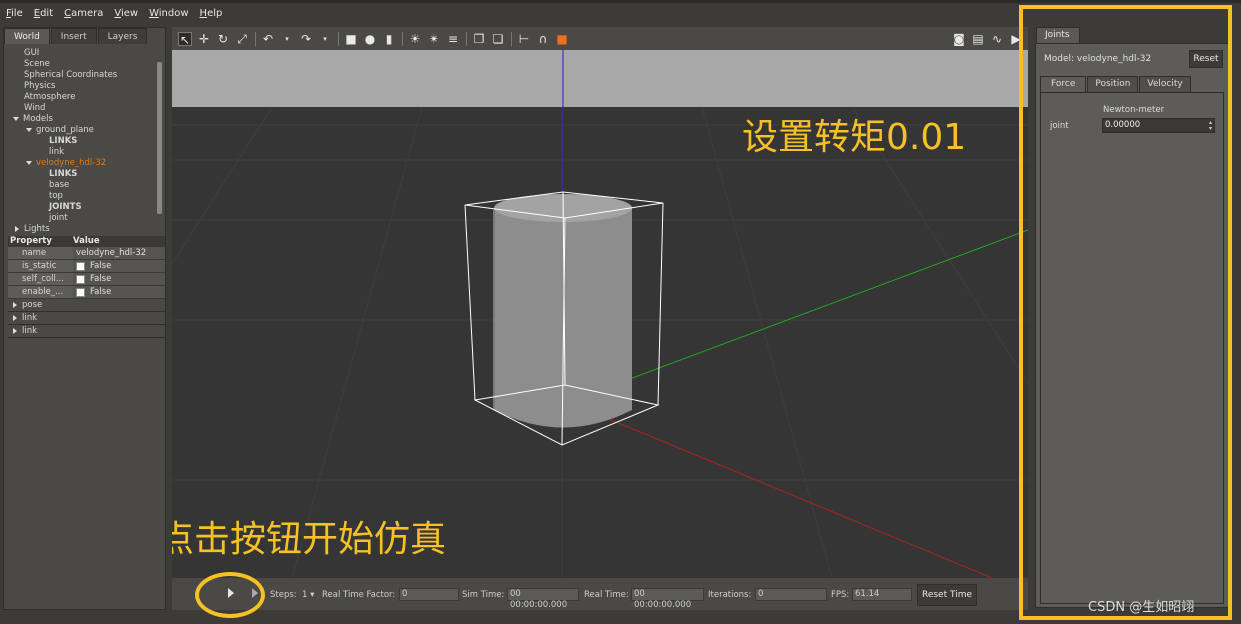  Describe the element at coordinates (185, 39) in the screenshot. I see `select-mode-icon: ↖` at that location.